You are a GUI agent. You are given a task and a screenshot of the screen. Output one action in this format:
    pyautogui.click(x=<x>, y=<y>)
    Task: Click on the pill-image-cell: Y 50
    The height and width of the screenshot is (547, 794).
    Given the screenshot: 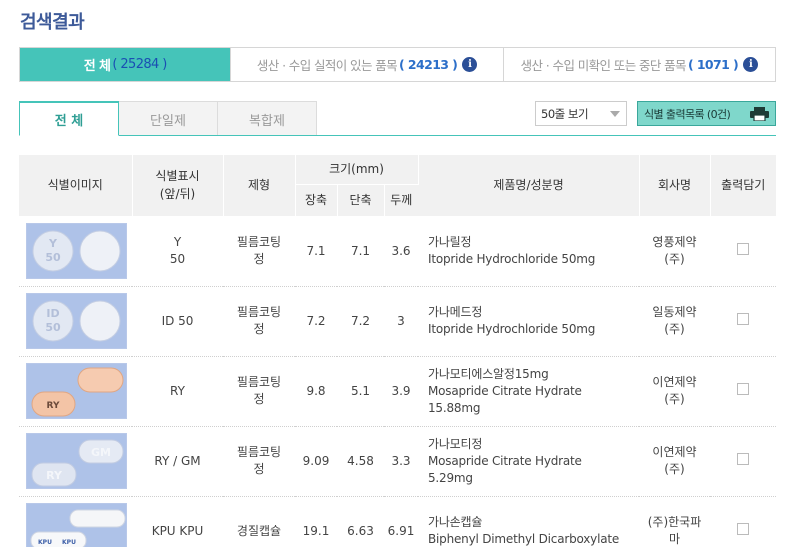 What is the action you would take?
    pyautogui.click(x=75, y=251)
    